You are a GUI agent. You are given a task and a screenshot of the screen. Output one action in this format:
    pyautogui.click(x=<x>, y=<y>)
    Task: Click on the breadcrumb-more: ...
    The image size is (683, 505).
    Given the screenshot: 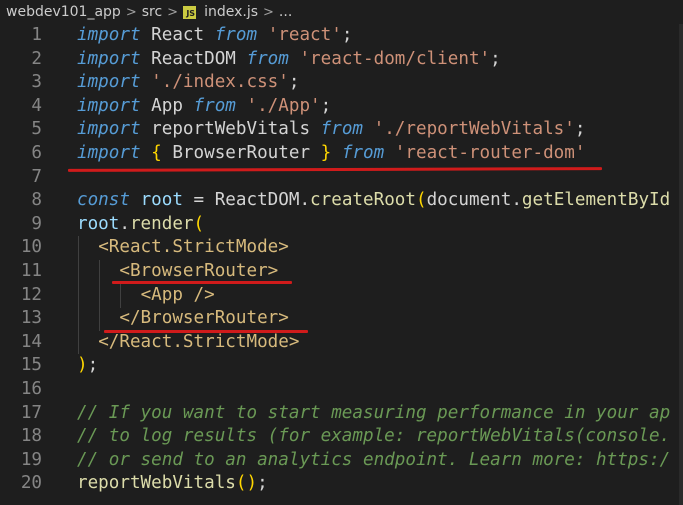 What is the action you would take?
    pyautogui.click(x=285, y=12)
    